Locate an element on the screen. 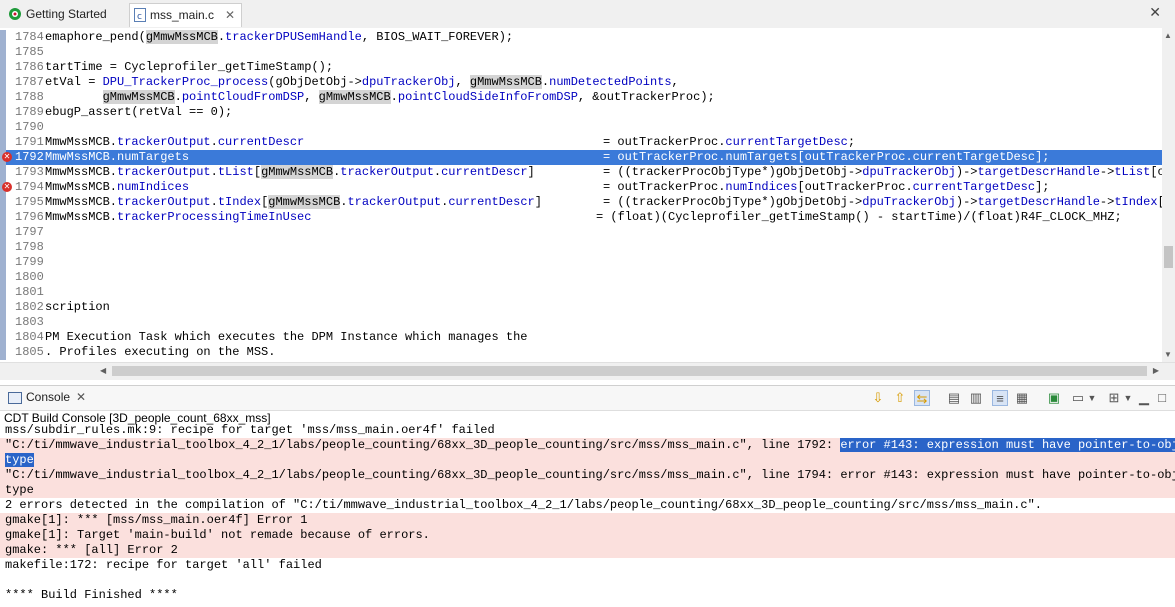 Image resolution: width=1175 pixels, height=607 pixels. scroll-left-icon: ◀ is located at coordinates (103, 370).